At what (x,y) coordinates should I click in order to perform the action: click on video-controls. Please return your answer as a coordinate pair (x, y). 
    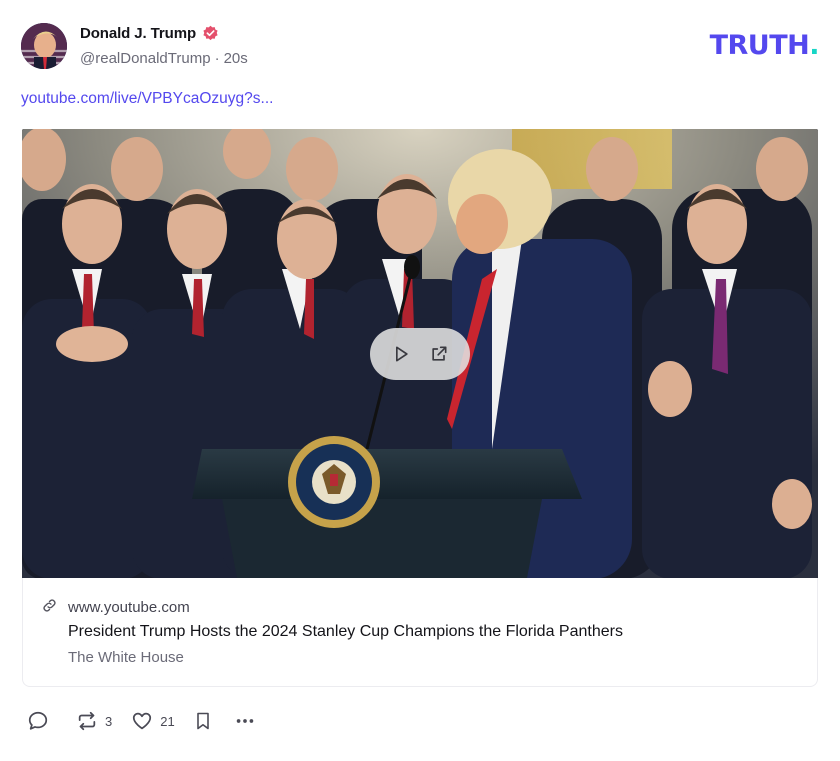
    Looking at the image, I should click on (420, 354).